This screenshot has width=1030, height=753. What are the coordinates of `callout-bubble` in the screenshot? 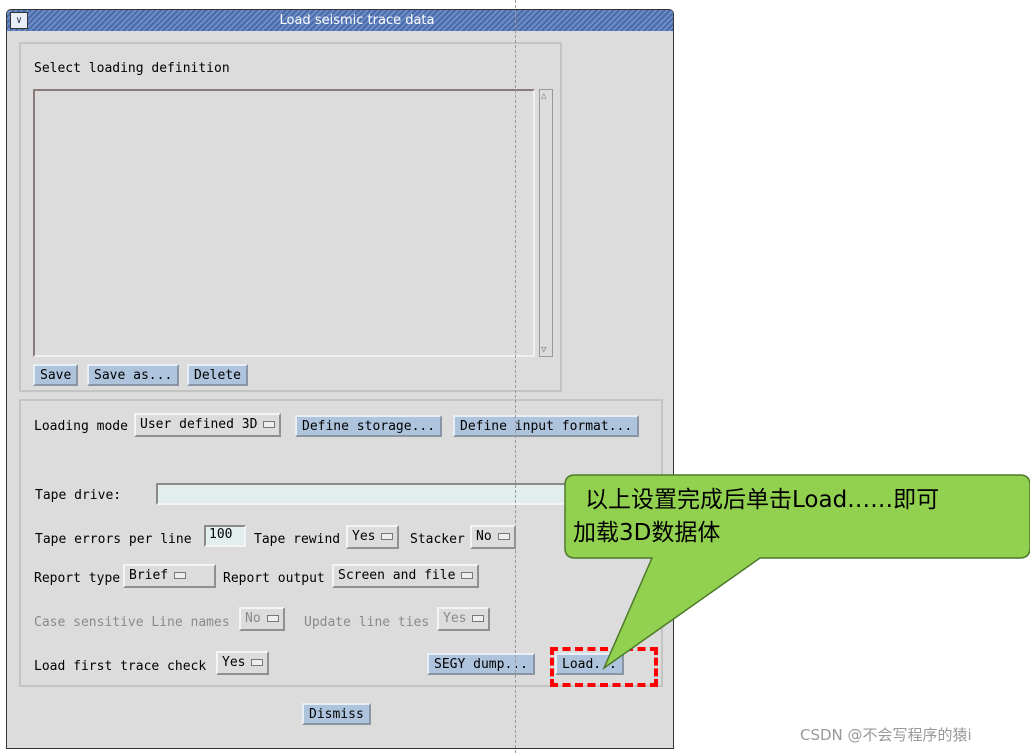 It's located at (797, 572).